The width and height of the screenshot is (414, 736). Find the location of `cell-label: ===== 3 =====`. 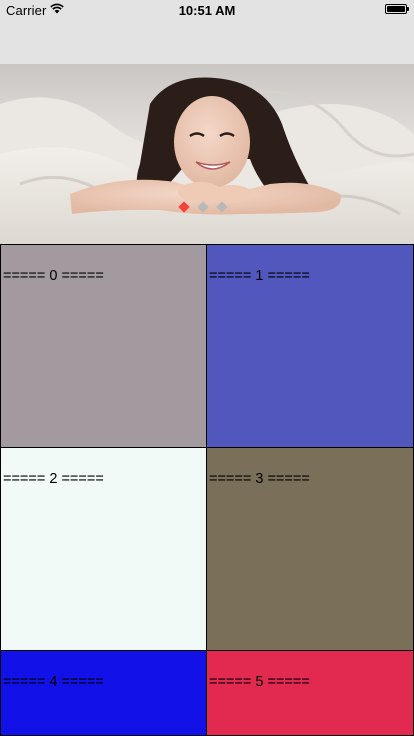

cell-label: ===== 3 ===== is located at coordinates (259, 479).